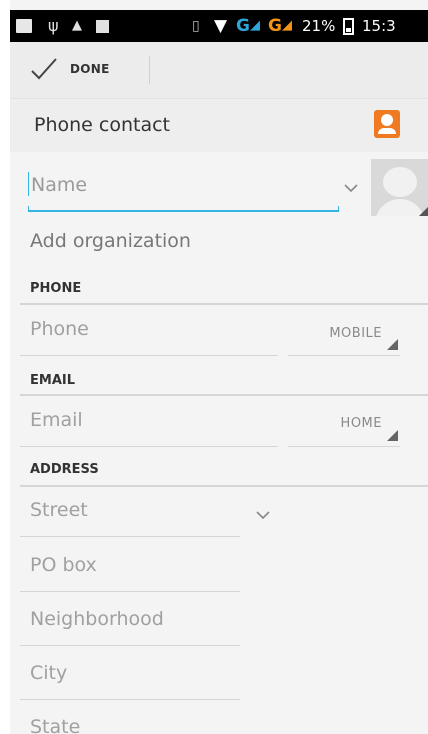 This screenshot has width=428, height=734. Describe the element at coordinates (90, 69) in the screenshot. I see `done-label: DONE` at that location.